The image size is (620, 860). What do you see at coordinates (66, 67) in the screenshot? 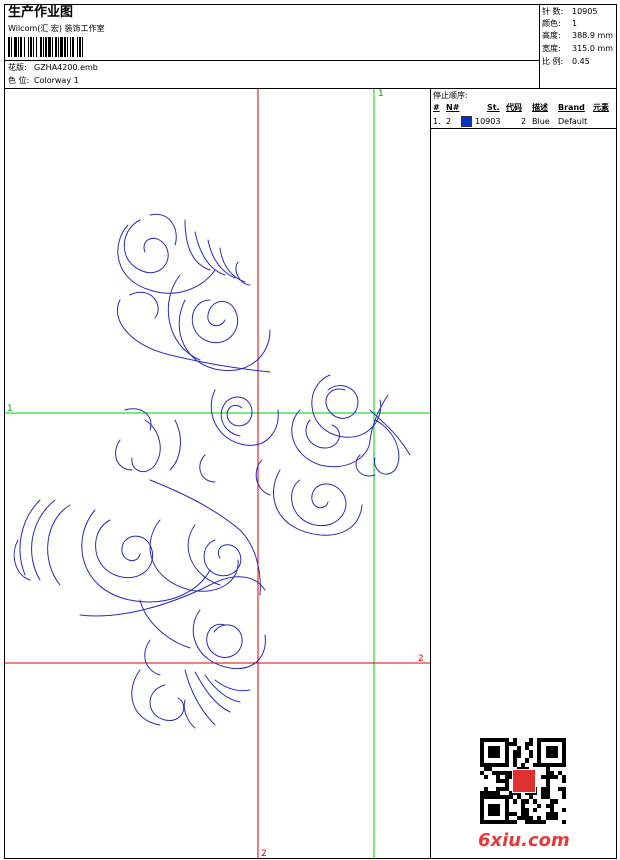
I see `design-value: GZHA4200.emb` at bounding box center [66, 67].